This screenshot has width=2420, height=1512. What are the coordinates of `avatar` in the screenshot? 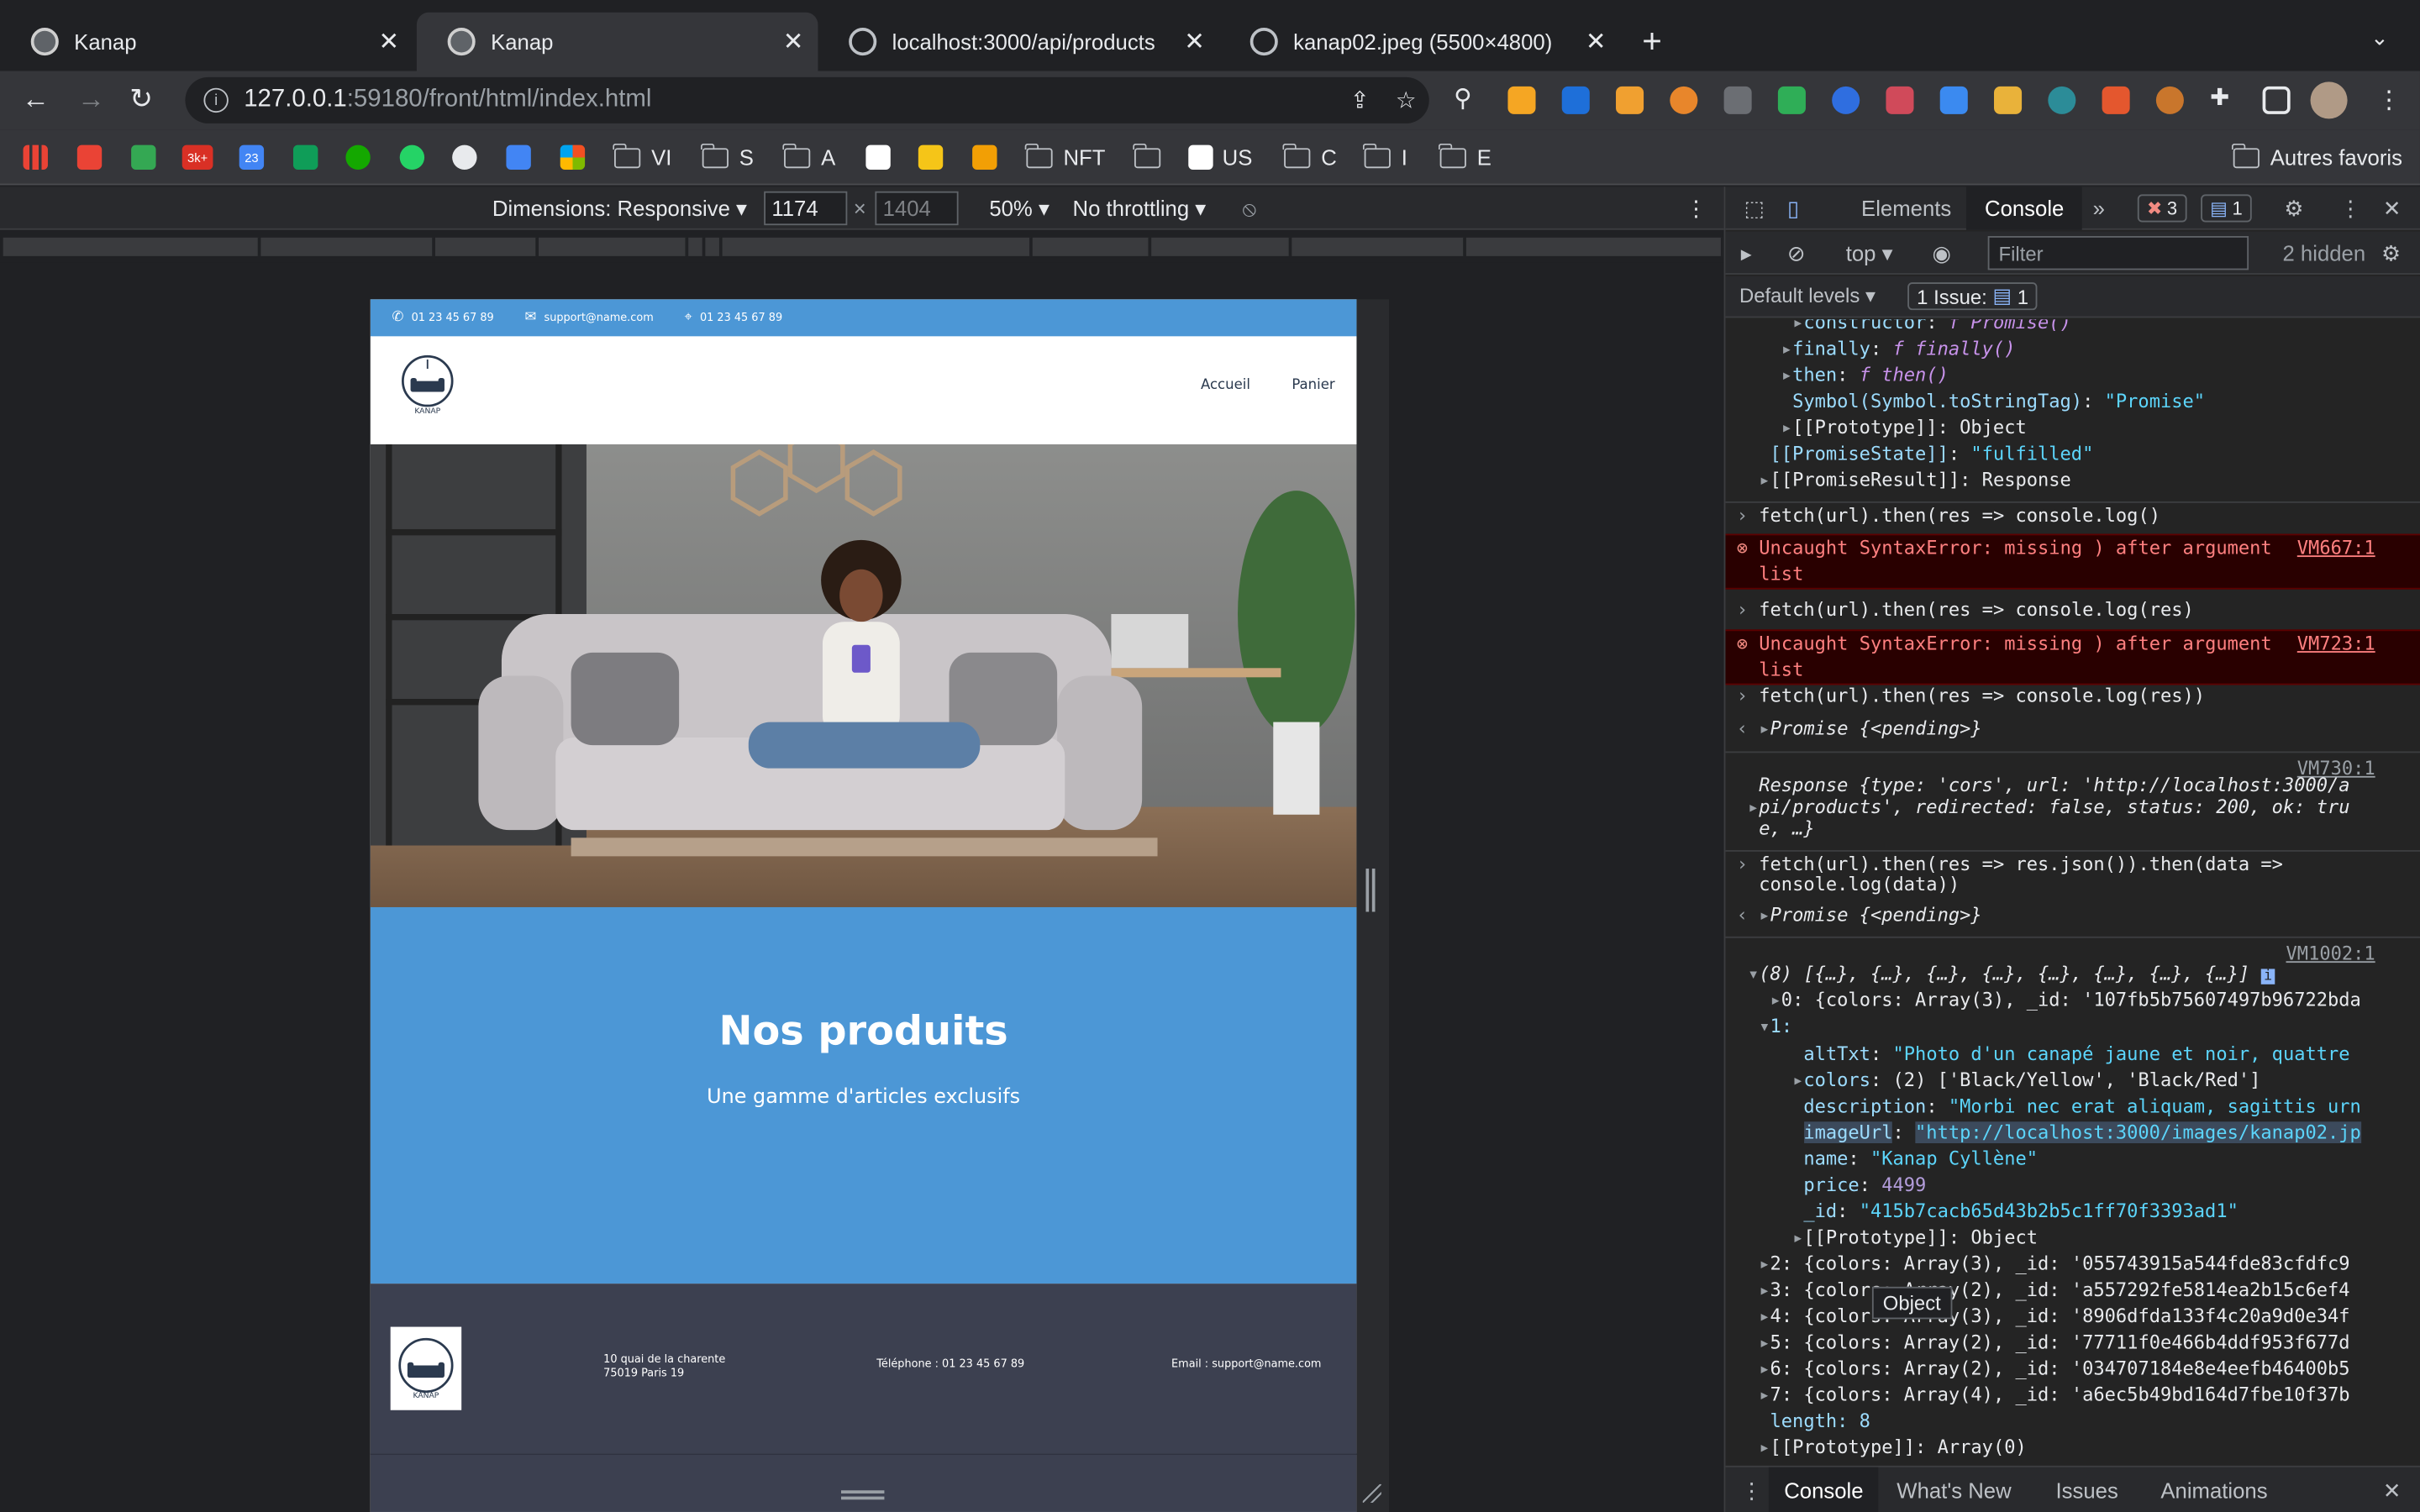 It's located at (2329, 100).